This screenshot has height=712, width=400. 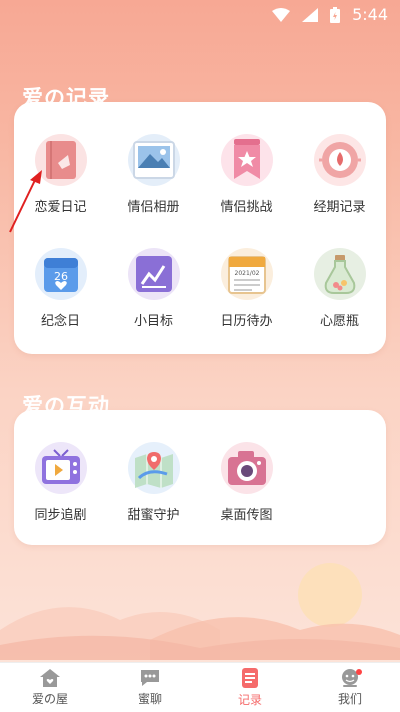 I want to click on chat-bubble-icon, so click(x=150, y=678).